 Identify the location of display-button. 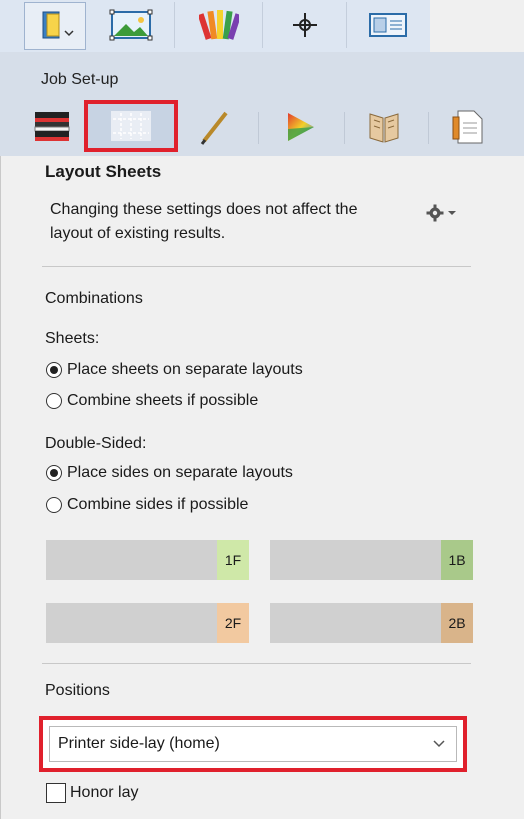
(388, 25).